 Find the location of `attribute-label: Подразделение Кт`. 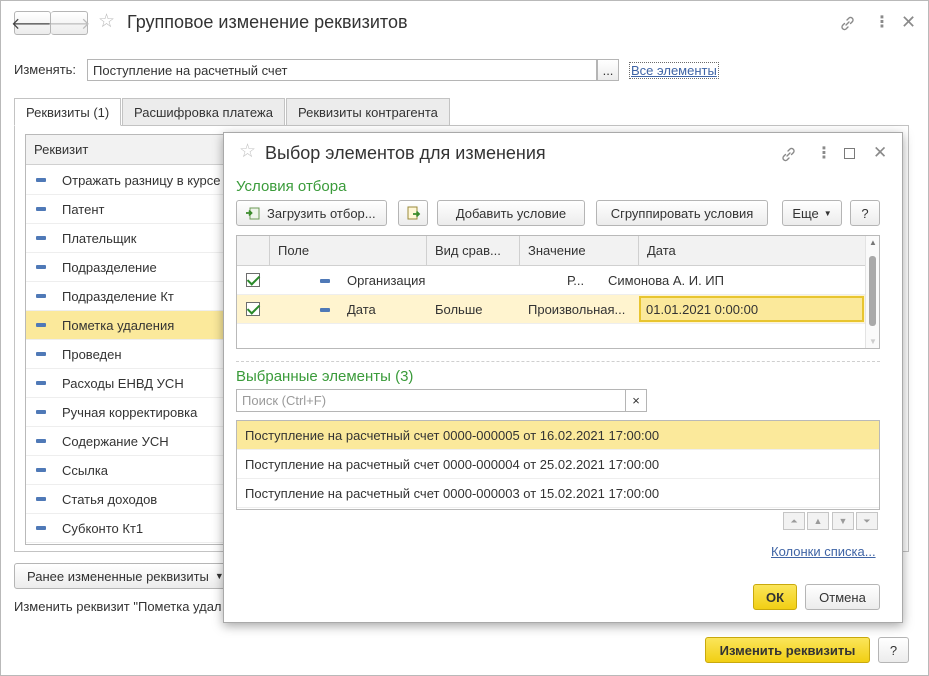

attribute-label: Подразделение Кт is located at coordinates (118, 296).